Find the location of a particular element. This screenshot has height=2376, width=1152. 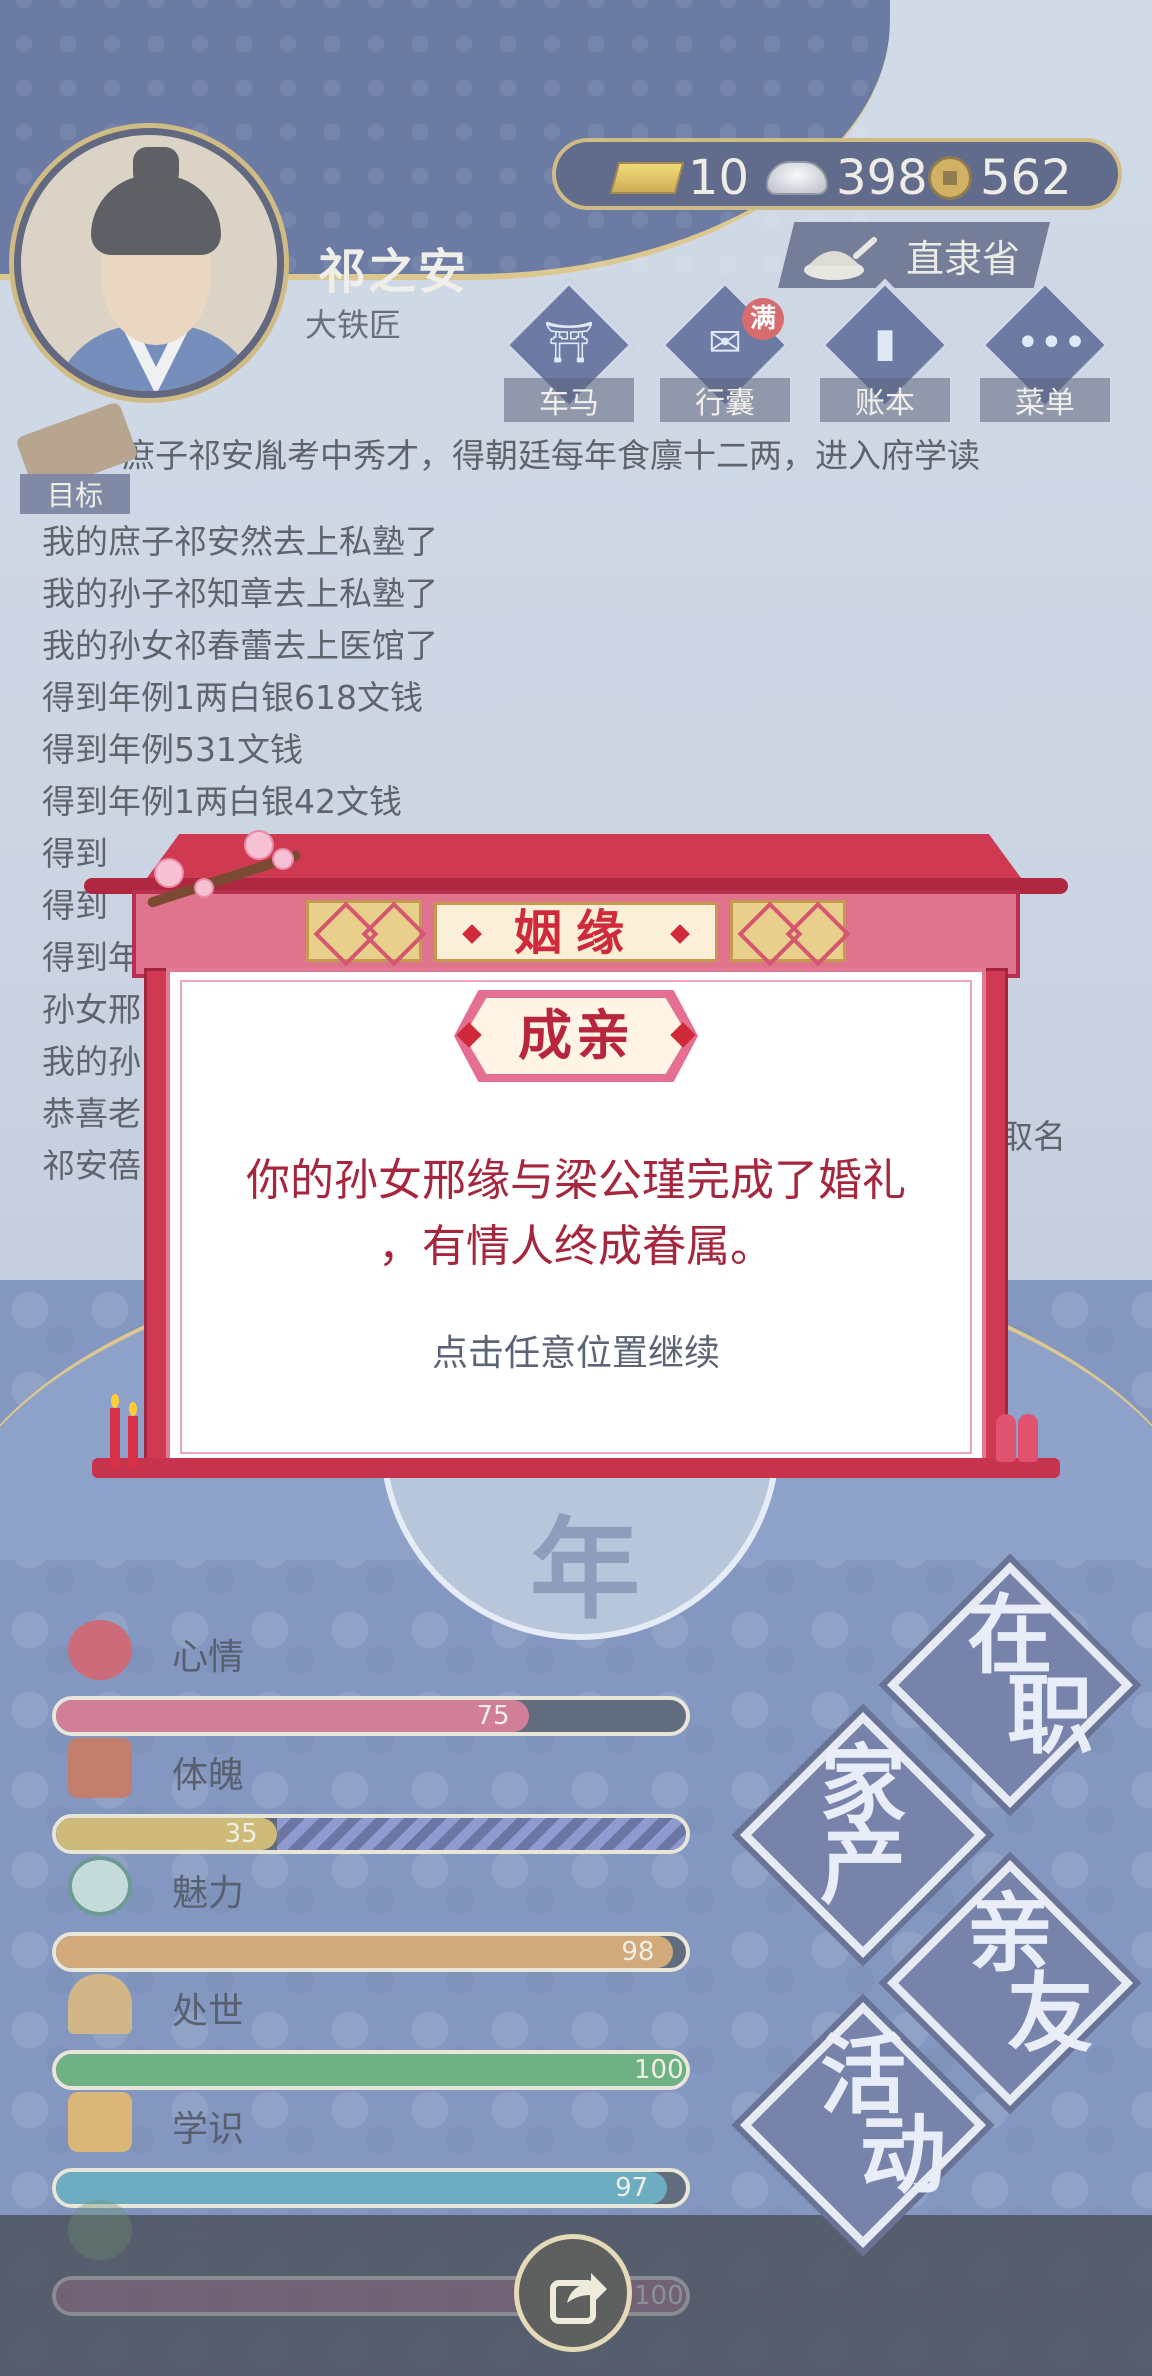

lattice-ornament is located at coordinates (788, 931).